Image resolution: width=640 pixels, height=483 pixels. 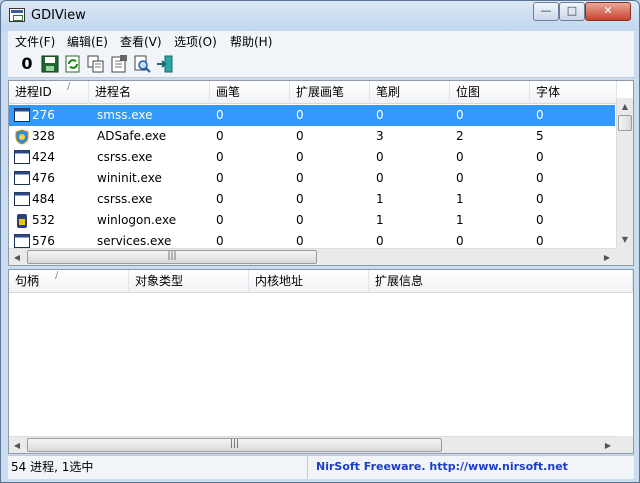 I want to click on exit-icon, so click(x=165, y=64).